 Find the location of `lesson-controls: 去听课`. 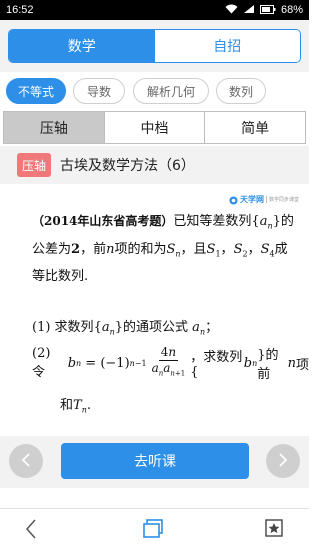

lesson-controls: 去听课 is located at coordinates (154, 462).